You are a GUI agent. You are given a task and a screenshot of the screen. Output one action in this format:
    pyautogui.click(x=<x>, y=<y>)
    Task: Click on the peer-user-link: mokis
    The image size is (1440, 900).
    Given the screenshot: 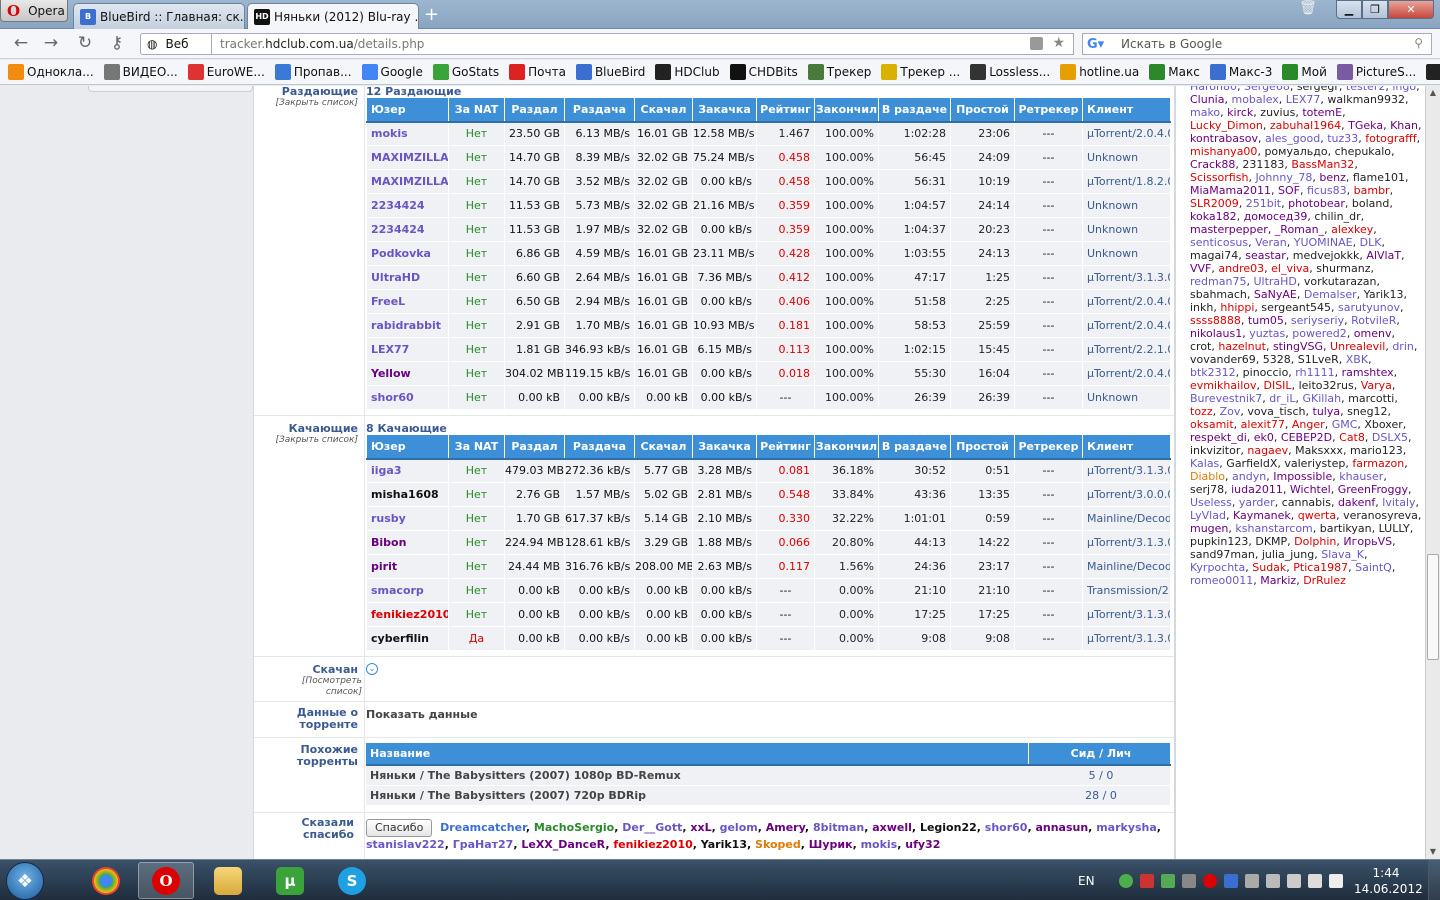 What is the action you would take?
    pyautogui.click(x=407, y=133)
    